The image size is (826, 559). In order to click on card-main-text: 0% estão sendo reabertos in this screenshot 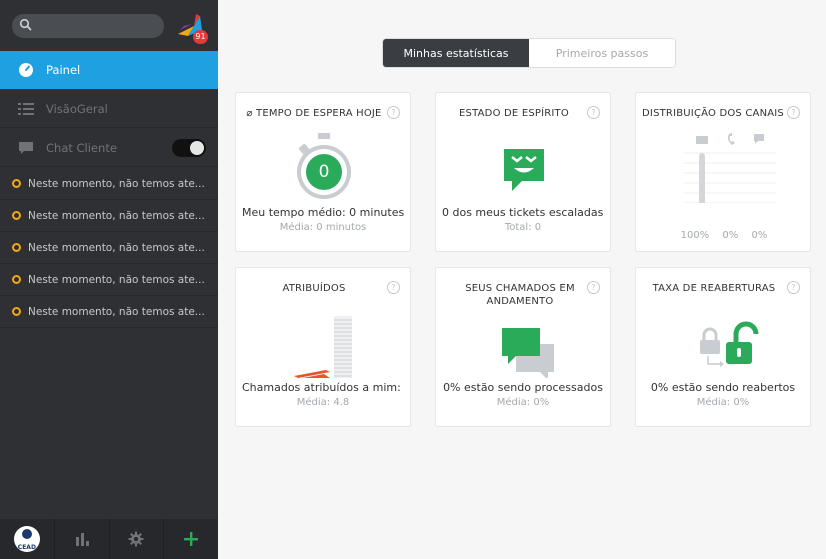, I will do `click(723, 387)`.